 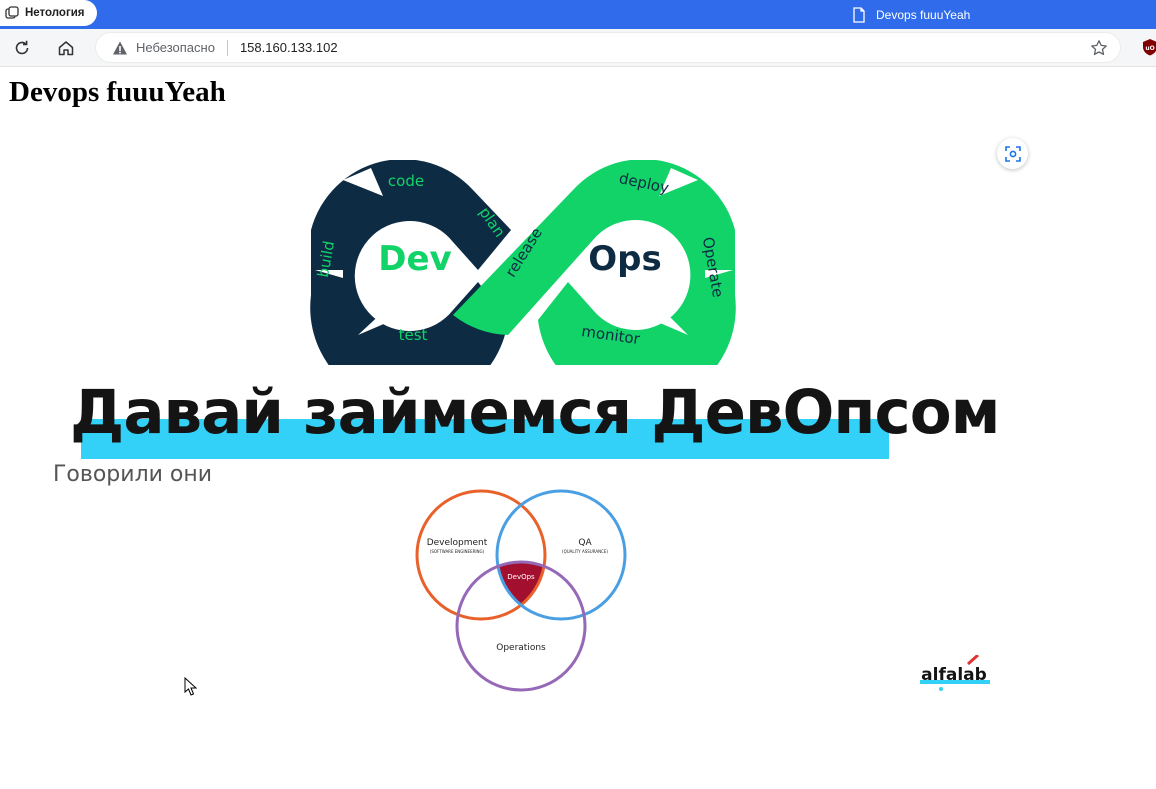 I want to click on page-heading: Devops fuuuYeah, so click(x=117, y=92).